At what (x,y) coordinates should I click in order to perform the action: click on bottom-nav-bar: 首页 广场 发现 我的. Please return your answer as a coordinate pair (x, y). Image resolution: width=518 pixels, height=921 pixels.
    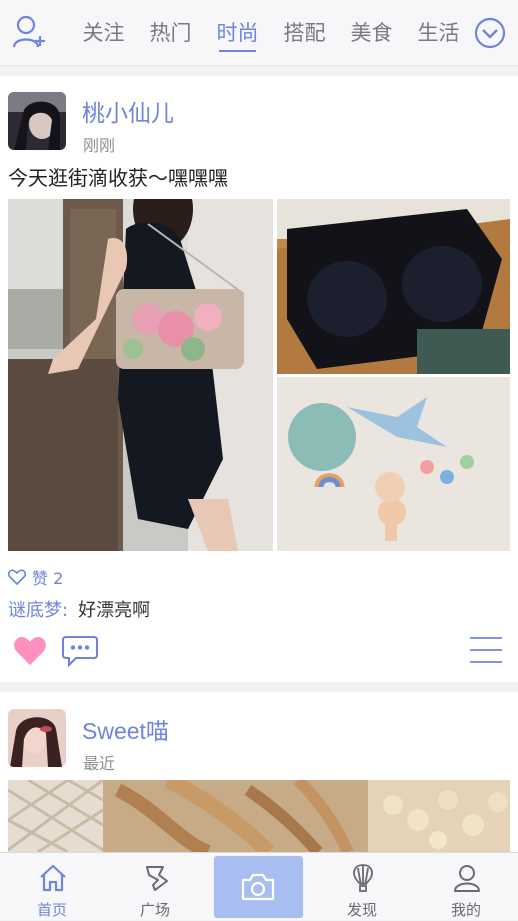
    Looking at the image, I should click on (259, 886).